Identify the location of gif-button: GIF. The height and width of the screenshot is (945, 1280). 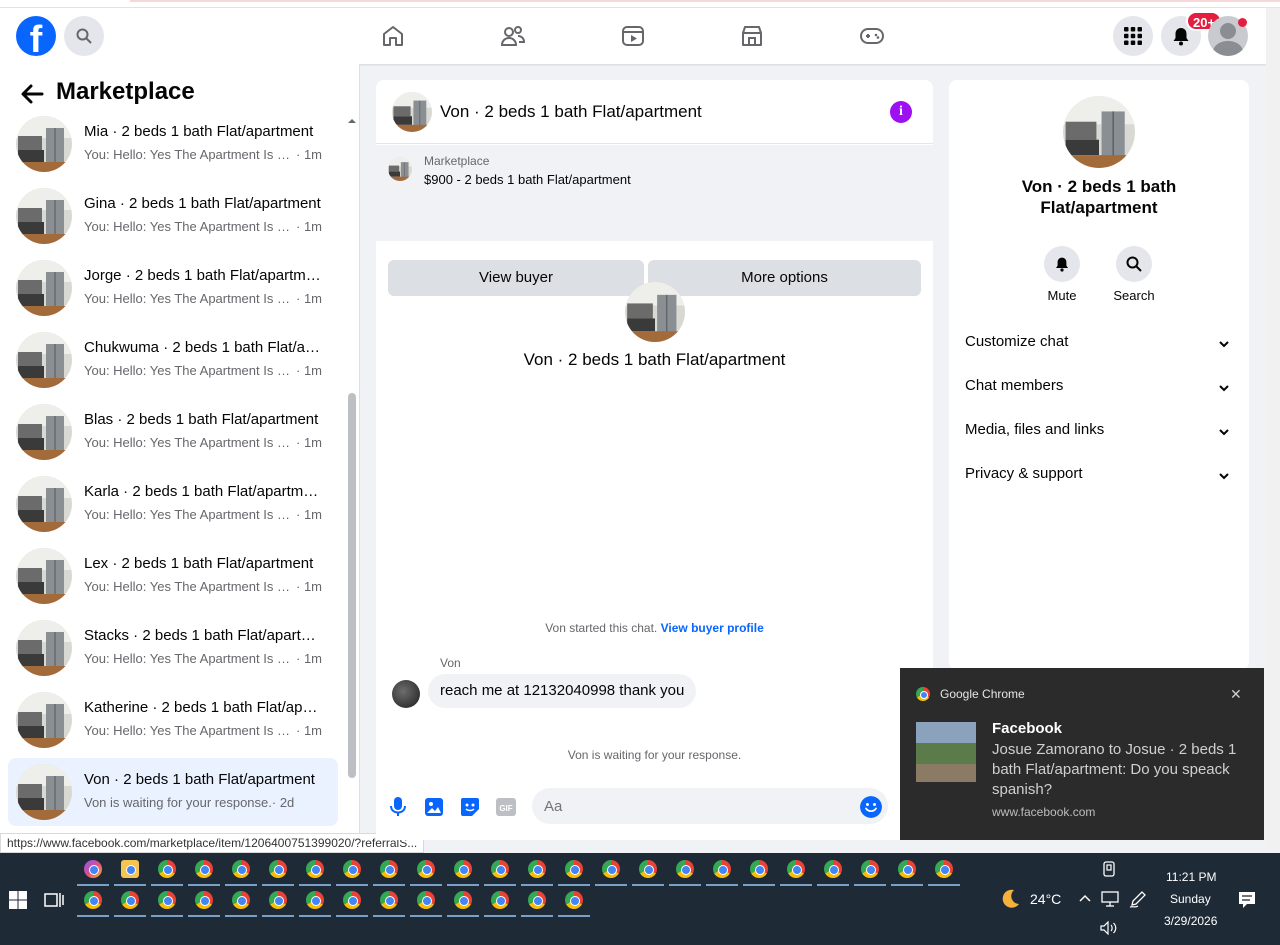
(506, 807).